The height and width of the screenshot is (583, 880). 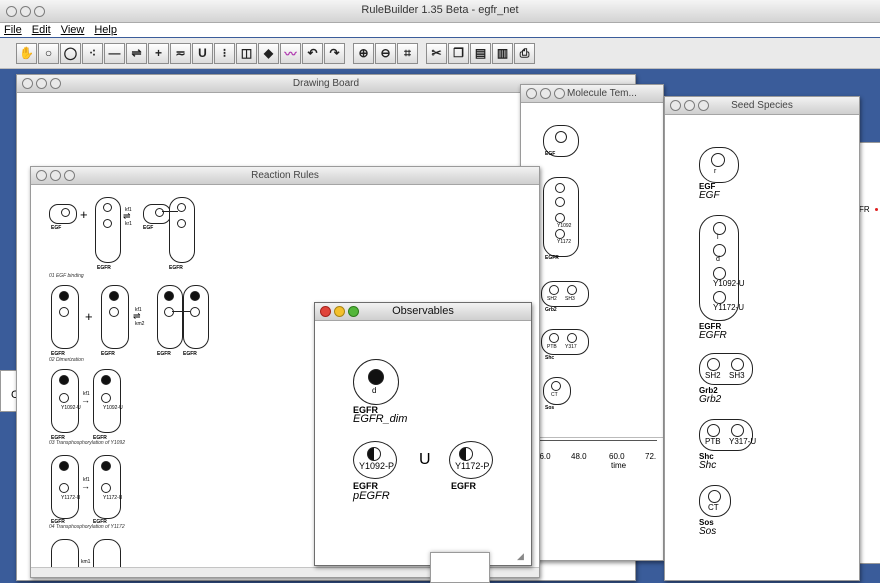 What do you see at coordinates (136, 53) in the screenshot?
I see `double-bond-tool-icon: ⇌` at bounding box center [136, 53].